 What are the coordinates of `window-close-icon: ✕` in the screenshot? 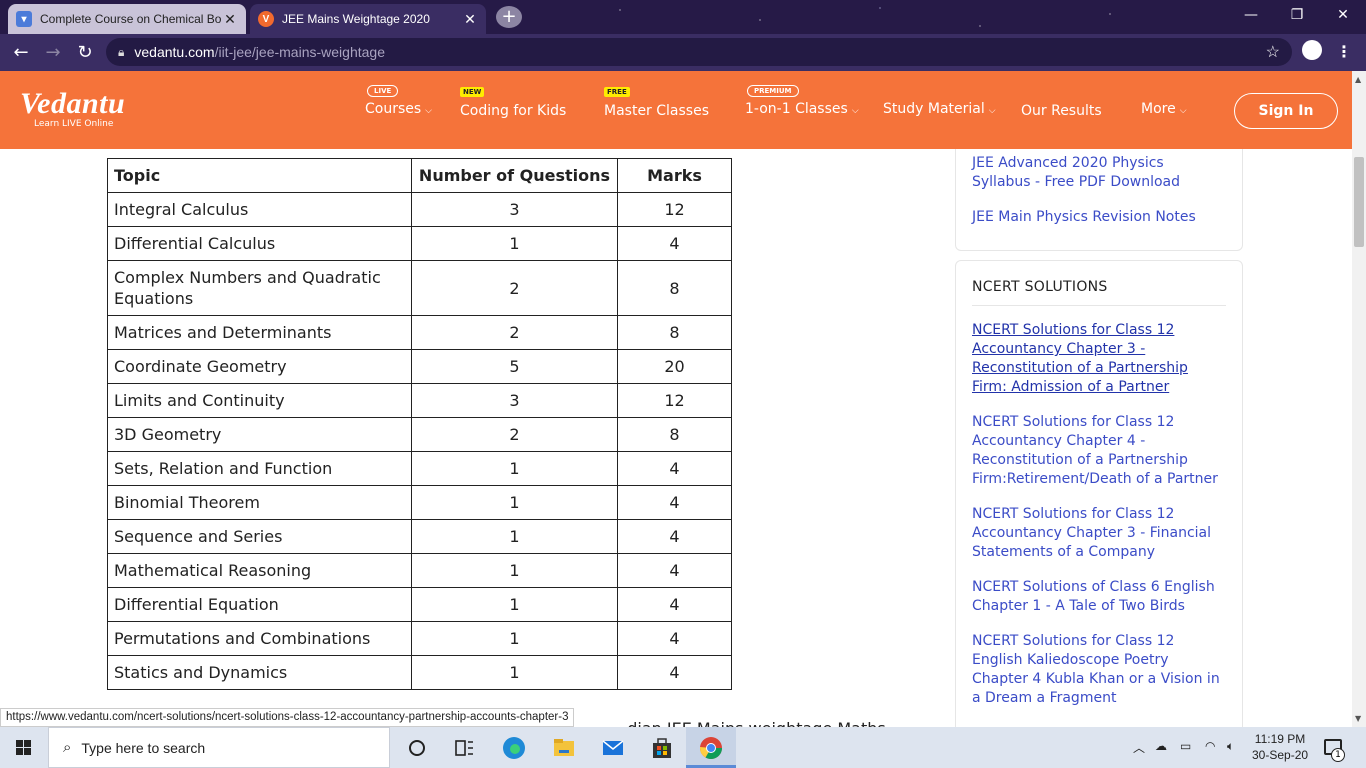 It's located at (1343, 15).